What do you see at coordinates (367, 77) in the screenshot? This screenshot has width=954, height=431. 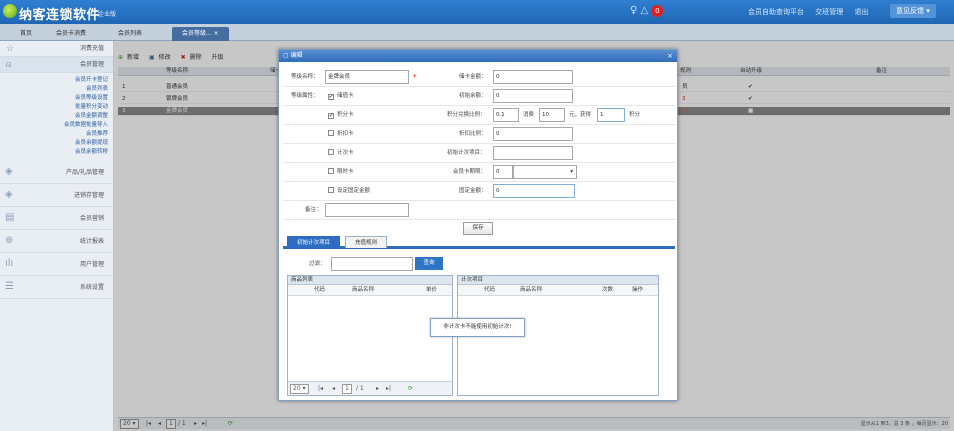 I see `level-name-input: 金牌会员` at bounding box center [367, 77].